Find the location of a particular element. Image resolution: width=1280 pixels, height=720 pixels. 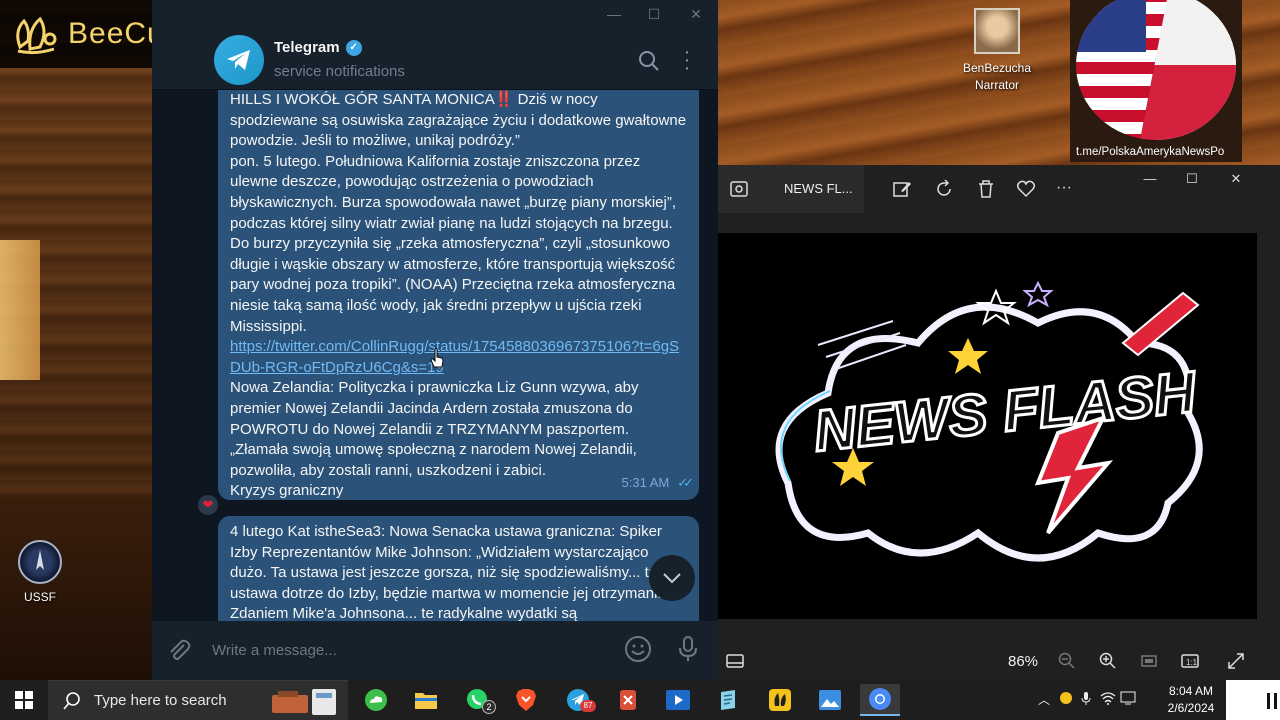

hand-cursor-icon is located at coordinates (437, 358).